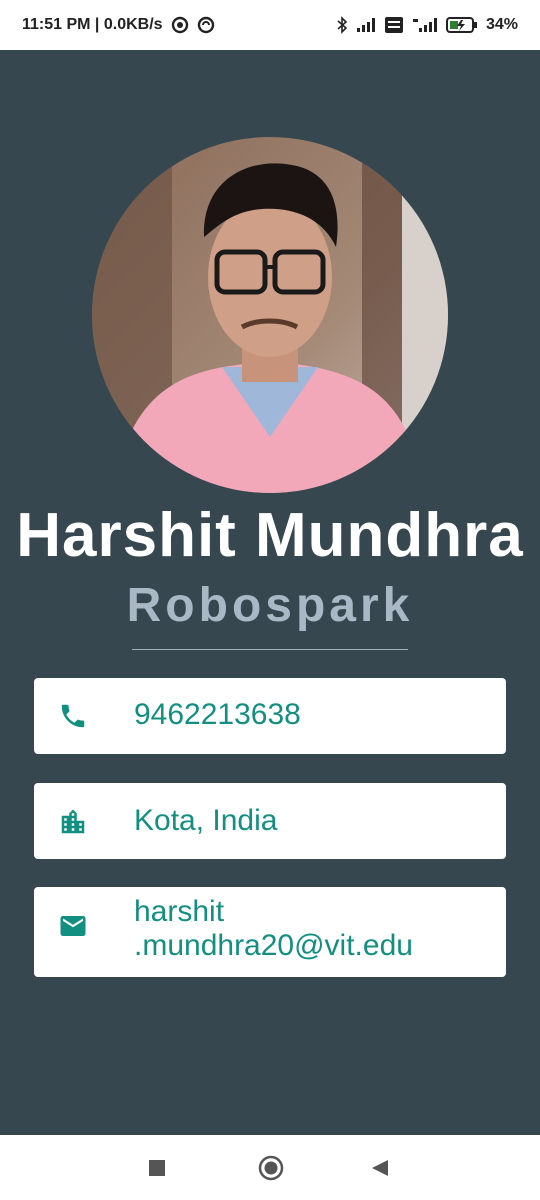  What do you see at coordinates (501, 24) in the screenshot?
I see `battery-percent: 34%` at bounding box center [501, 24].